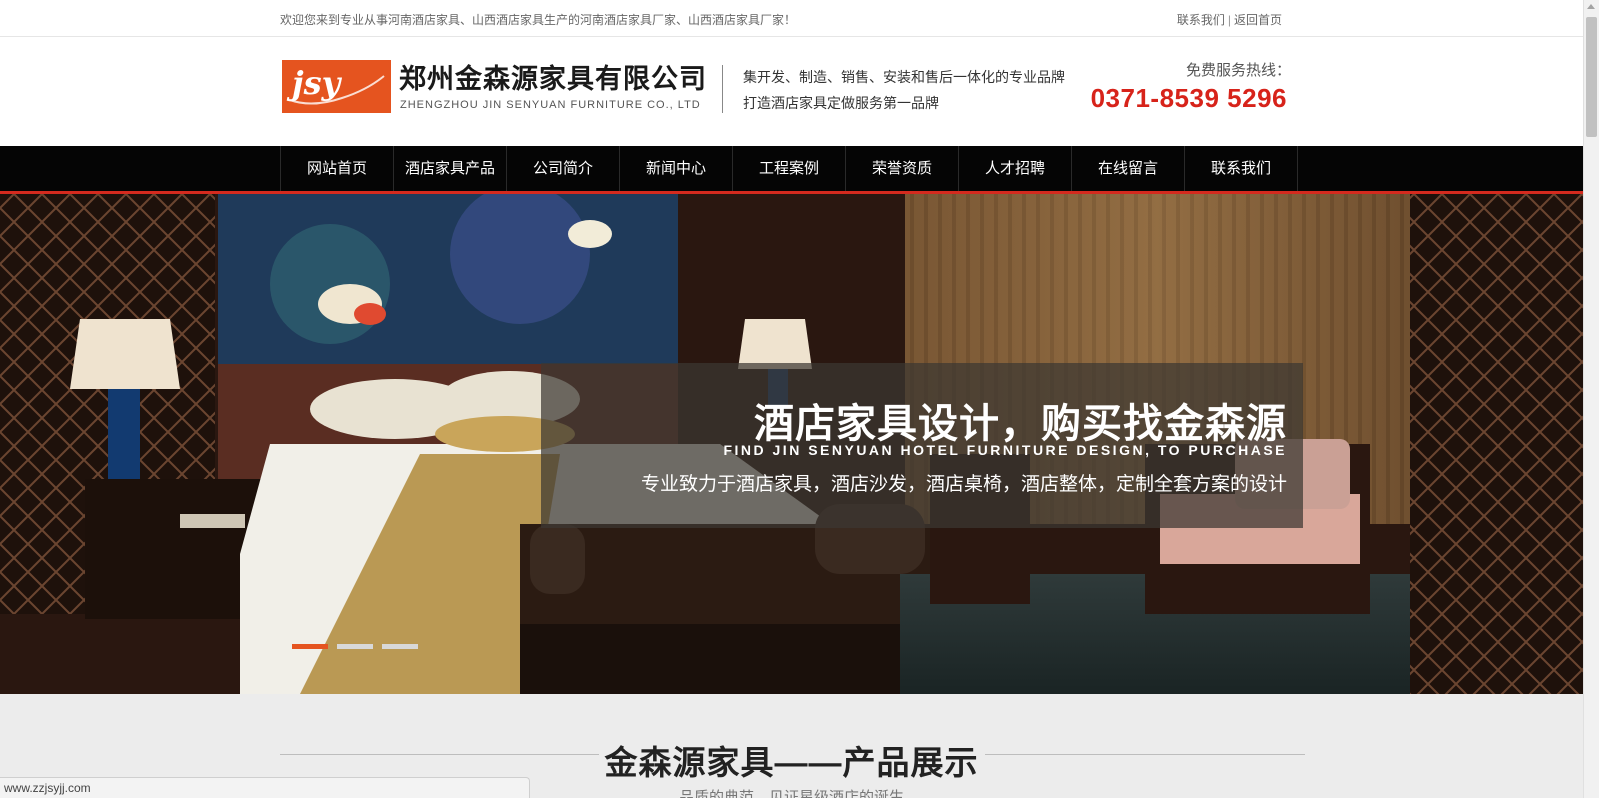  Describe the element at coordinates (337, 168) in the screenshot. I see `nav-item-home: 网站首页` at that location.